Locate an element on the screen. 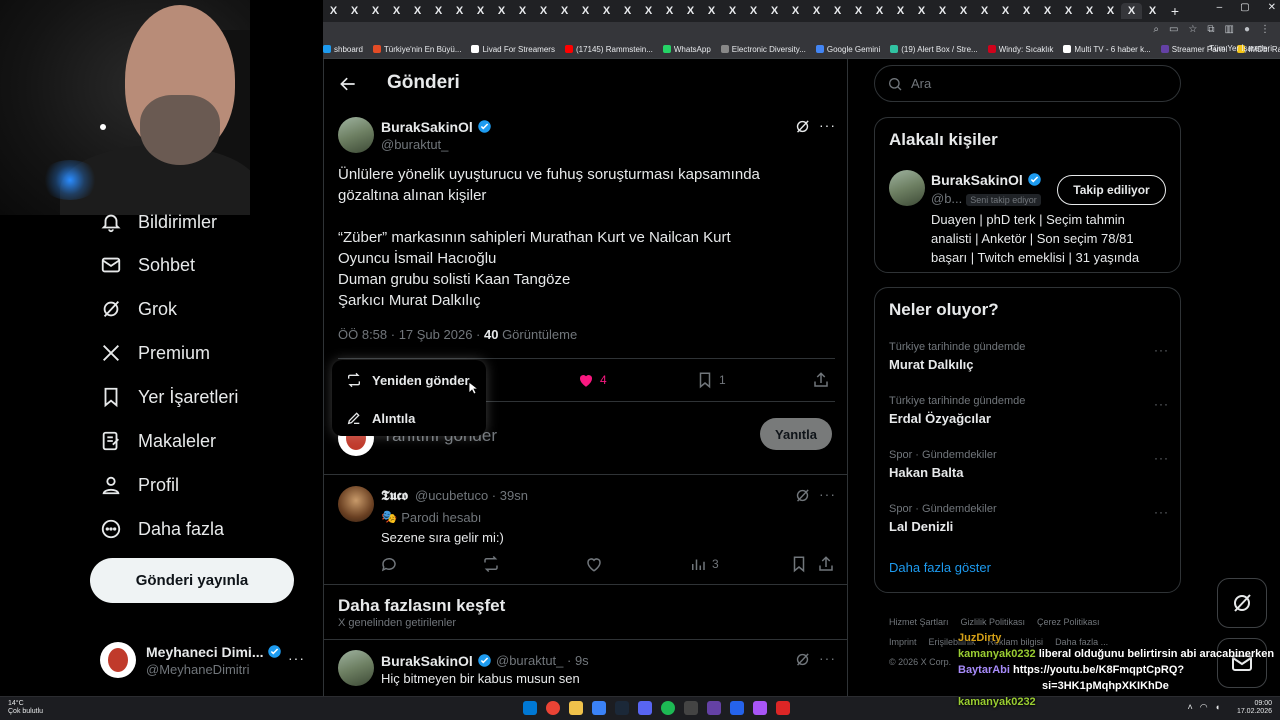  comment-more-icon: ··· is located at coordinates (827, 494).